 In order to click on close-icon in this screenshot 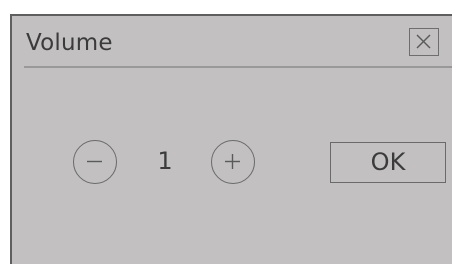, I will do `click(423, 41)`.